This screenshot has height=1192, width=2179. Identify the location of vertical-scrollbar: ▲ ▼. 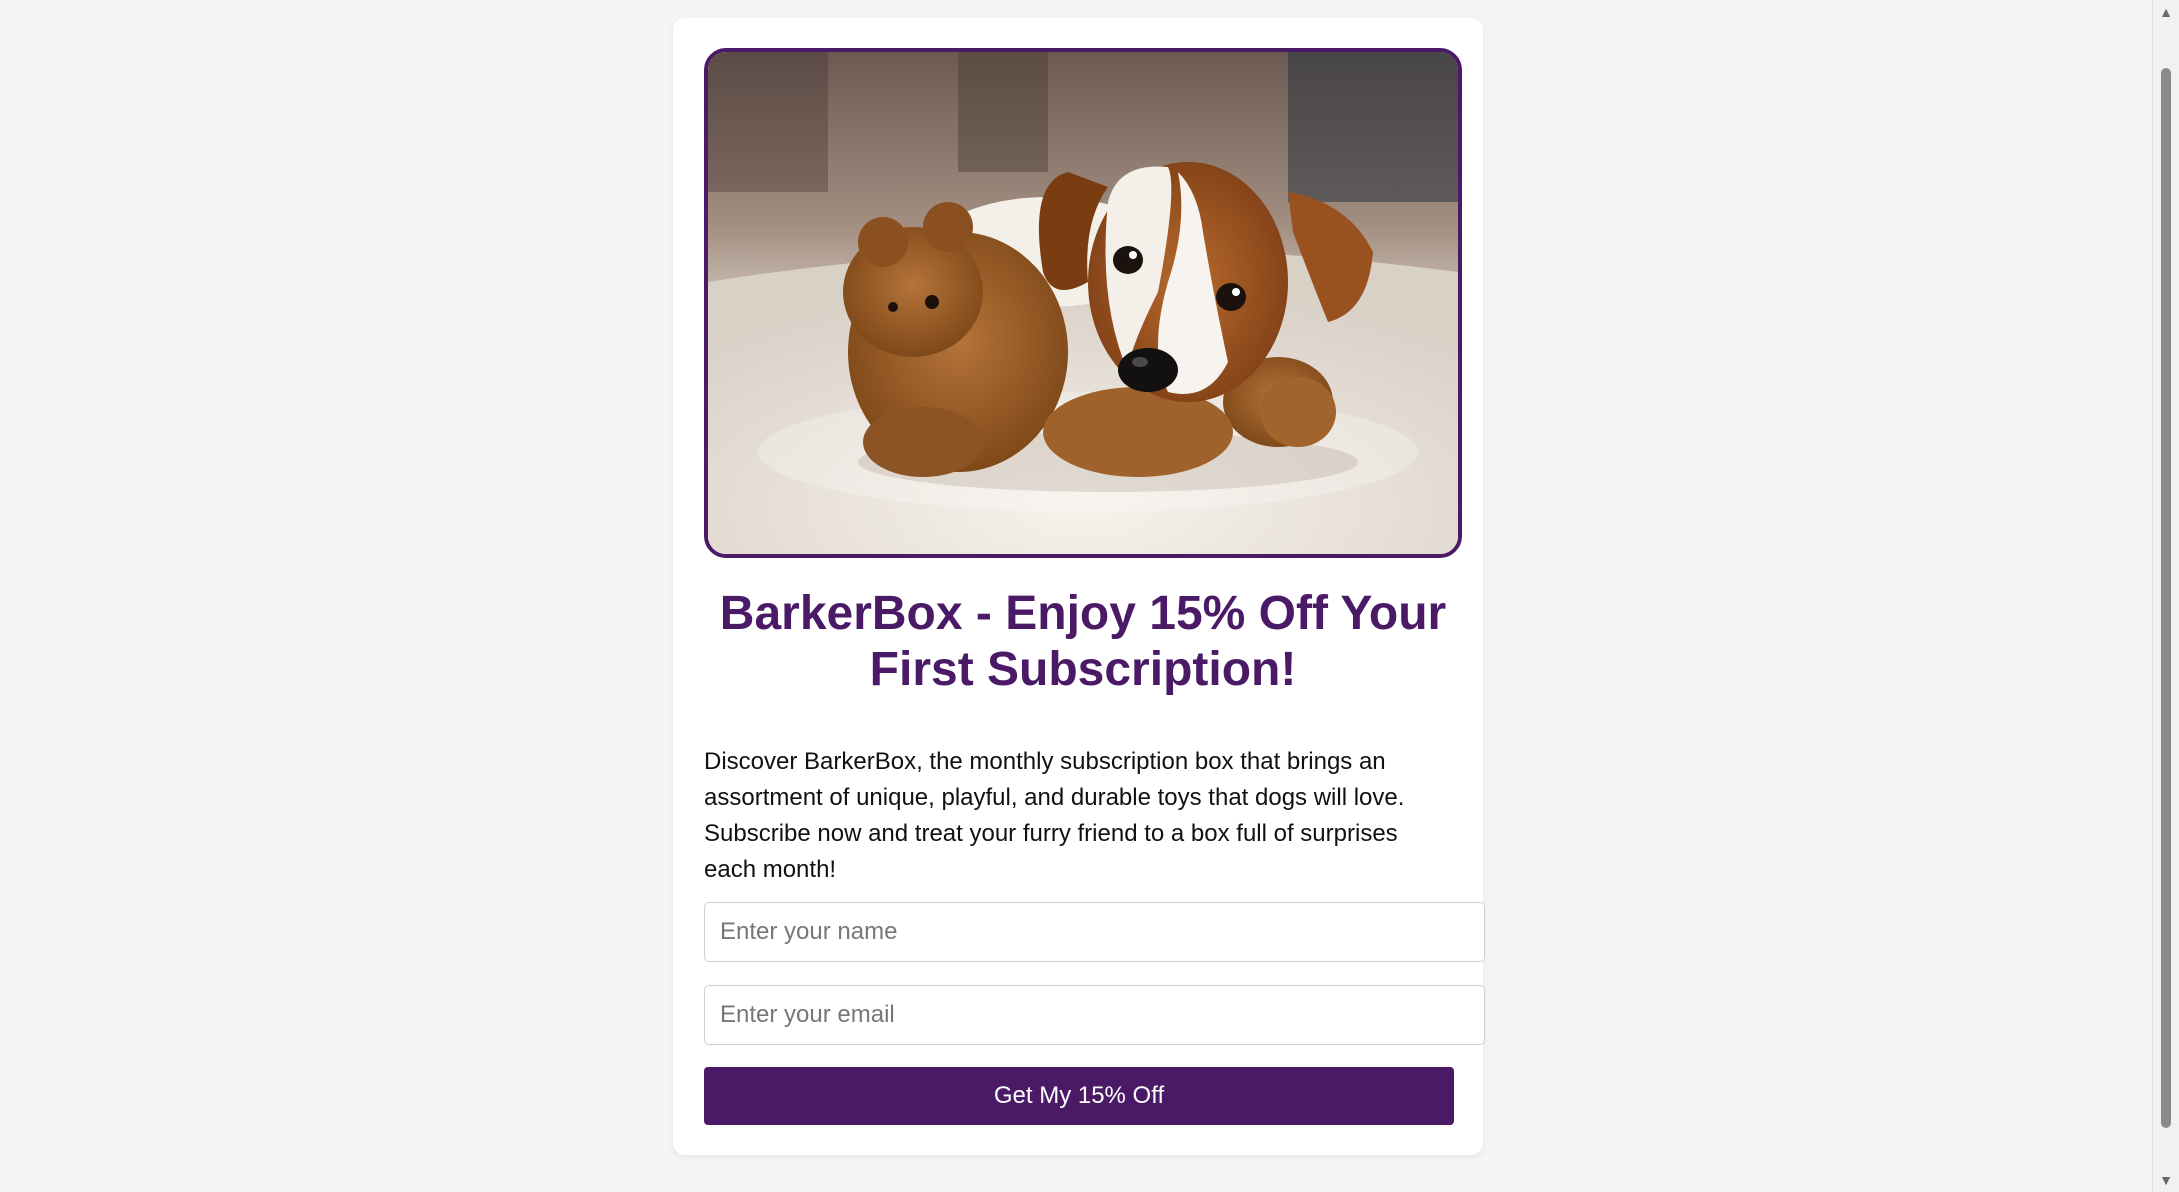
(2165, 596).